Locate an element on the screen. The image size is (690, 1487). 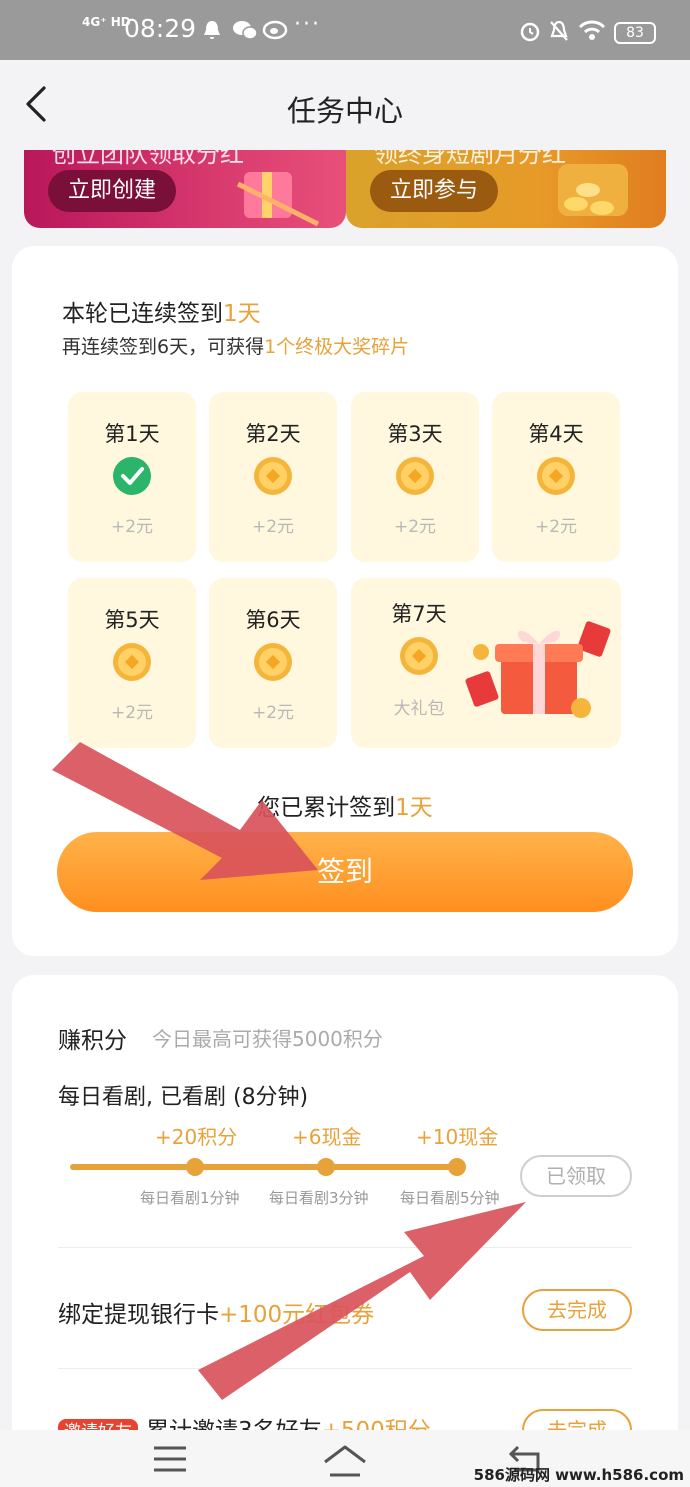
bind-bank-card-go-button: 去完成 is located at coordinates (577, 1310).